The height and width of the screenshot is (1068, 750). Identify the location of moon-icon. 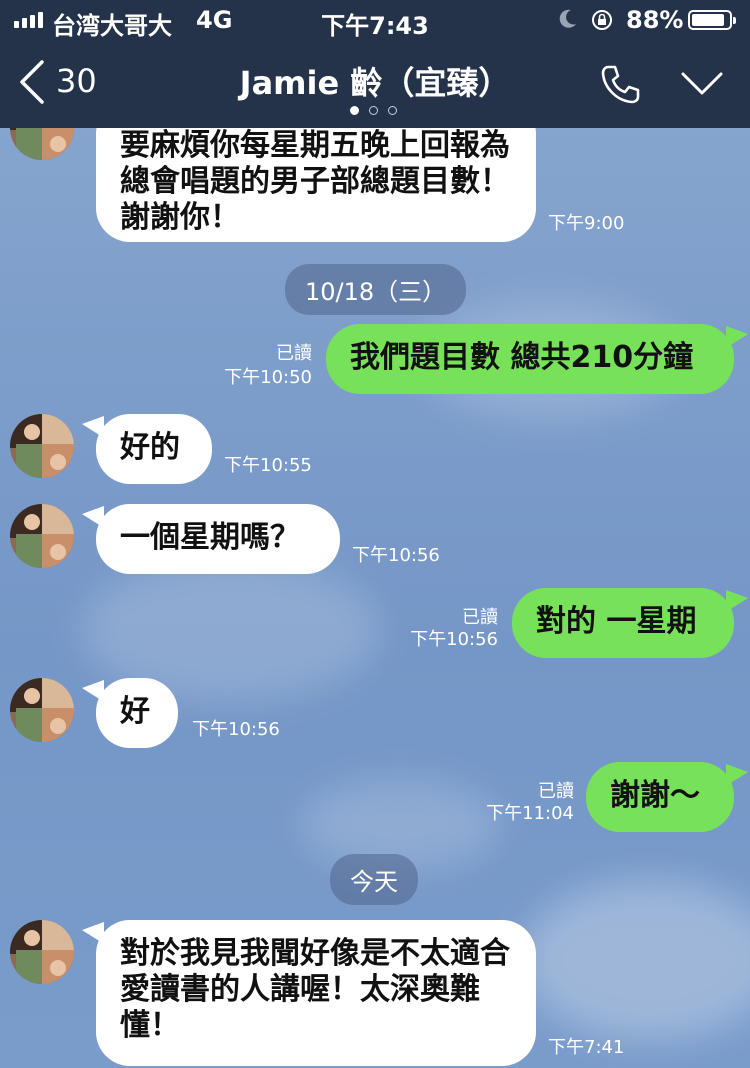
(568, 22).